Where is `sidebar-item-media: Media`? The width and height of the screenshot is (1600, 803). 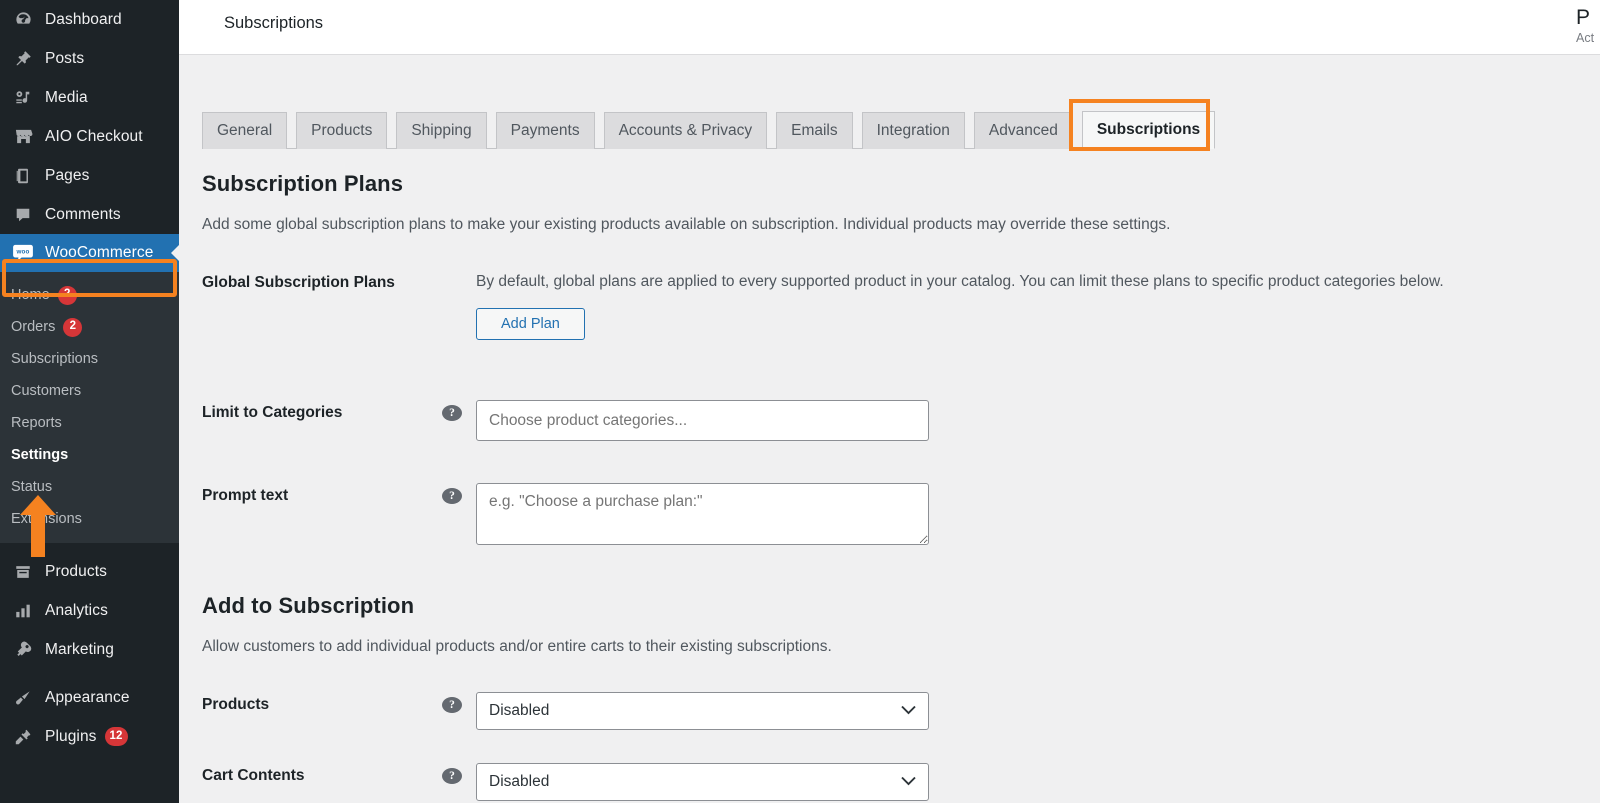
sidebar-item-media: Media is located at coordinates (89, 97).